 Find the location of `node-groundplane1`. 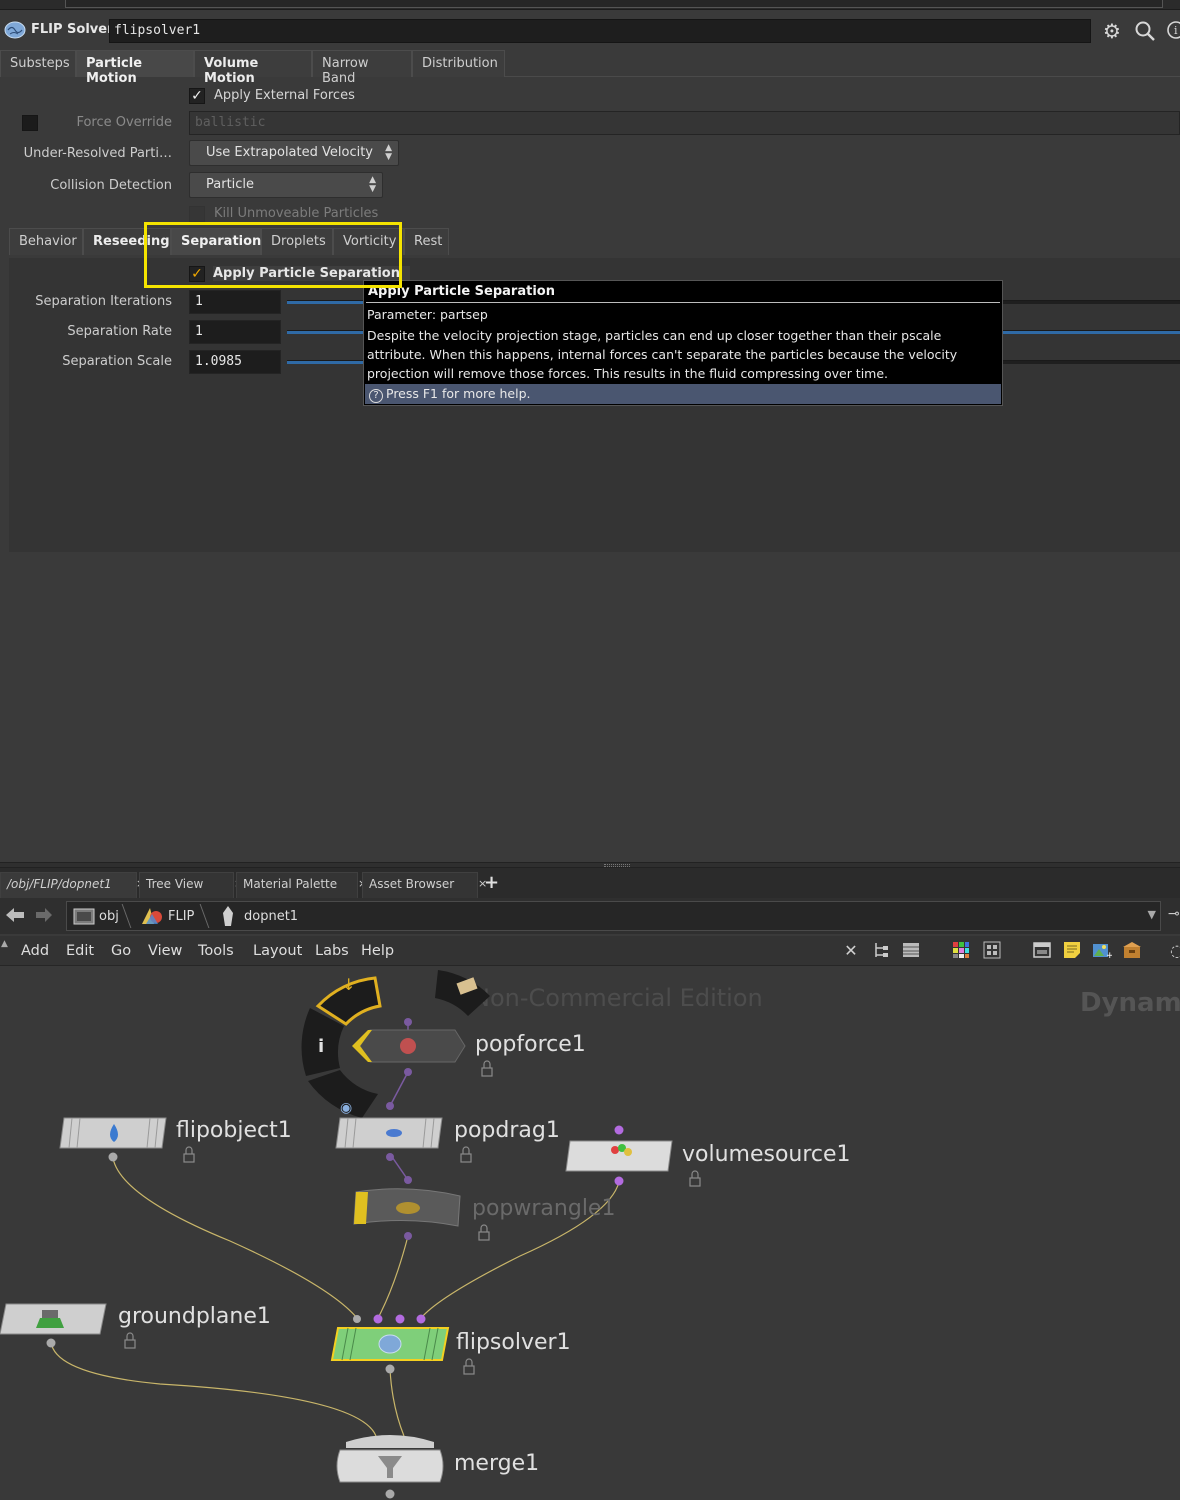

node-groundplane1 is located at coordinates (53, 1325).